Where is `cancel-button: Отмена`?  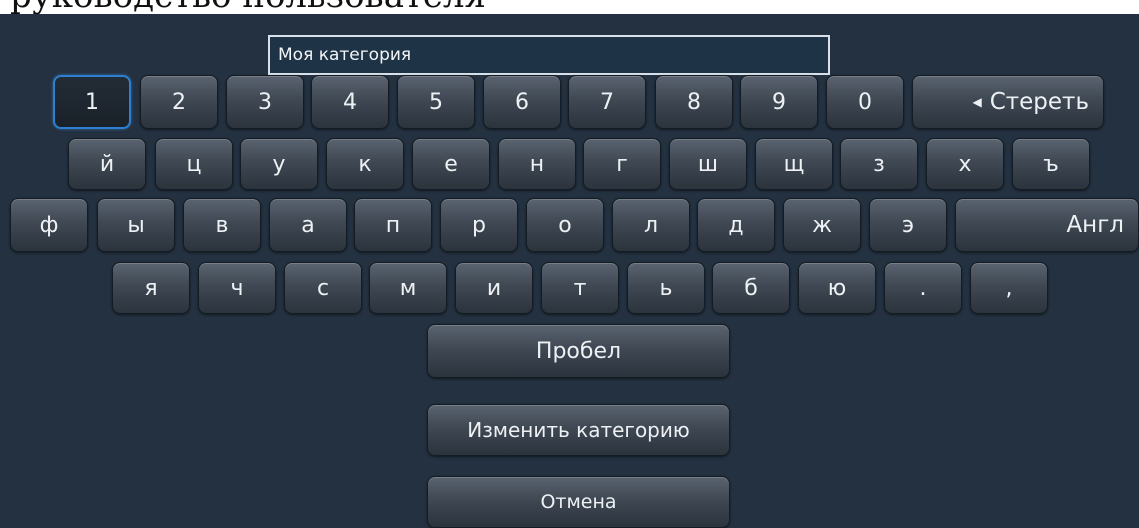
cancel-button: Отмена is located at coordinates (578, 502).